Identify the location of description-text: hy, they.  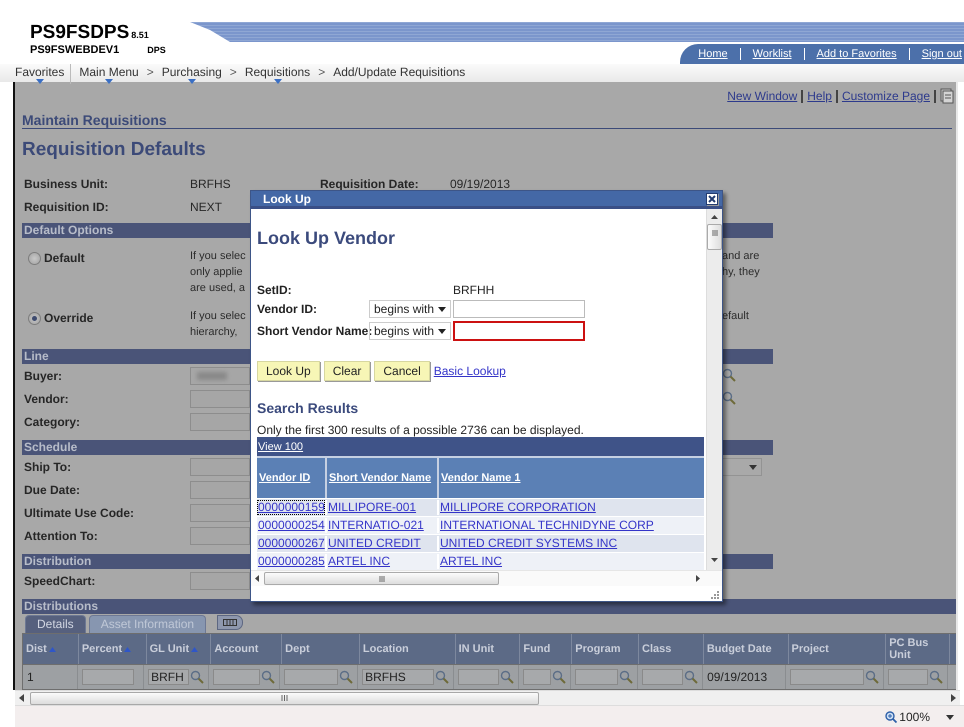
(741, 272).